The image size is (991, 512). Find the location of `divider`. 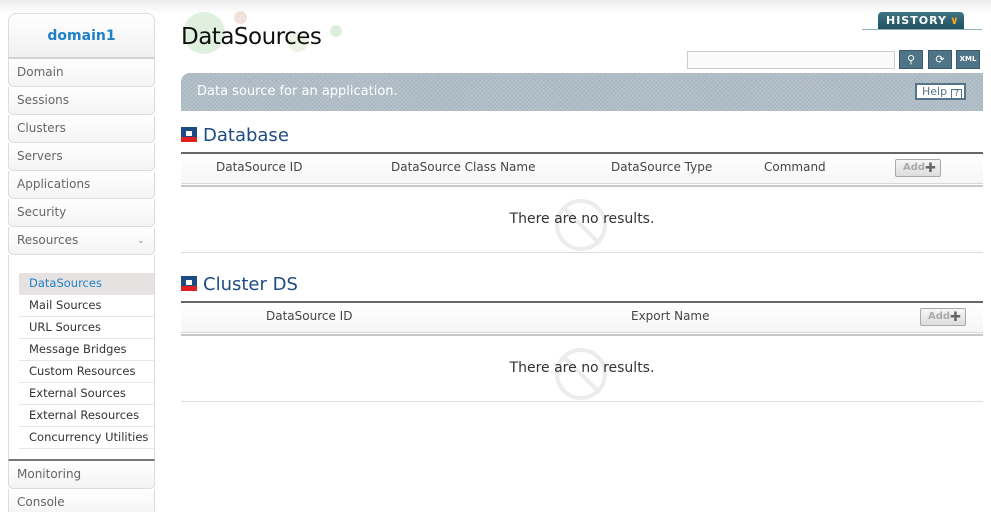

divider is located at coordinates (922, 29).